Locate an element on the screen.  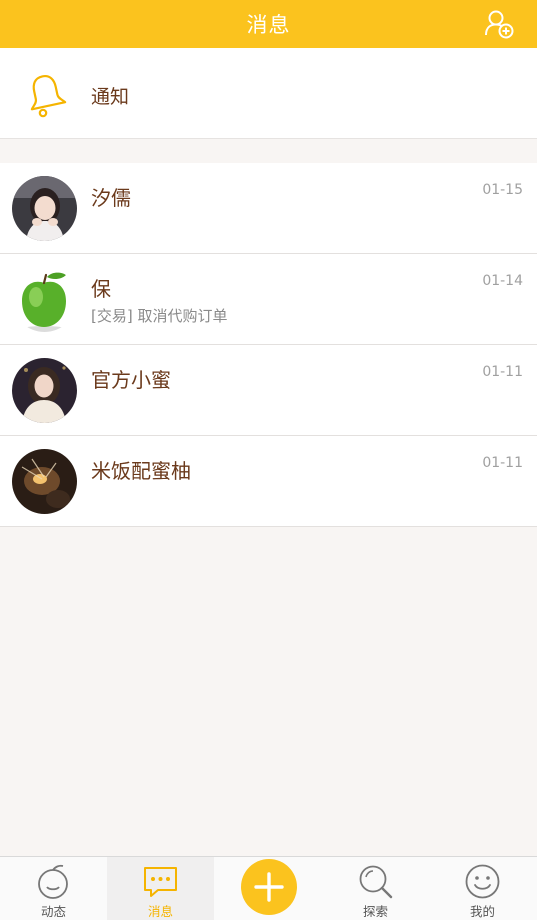
message-time: 01-14 is located at coordinates (502, 281).